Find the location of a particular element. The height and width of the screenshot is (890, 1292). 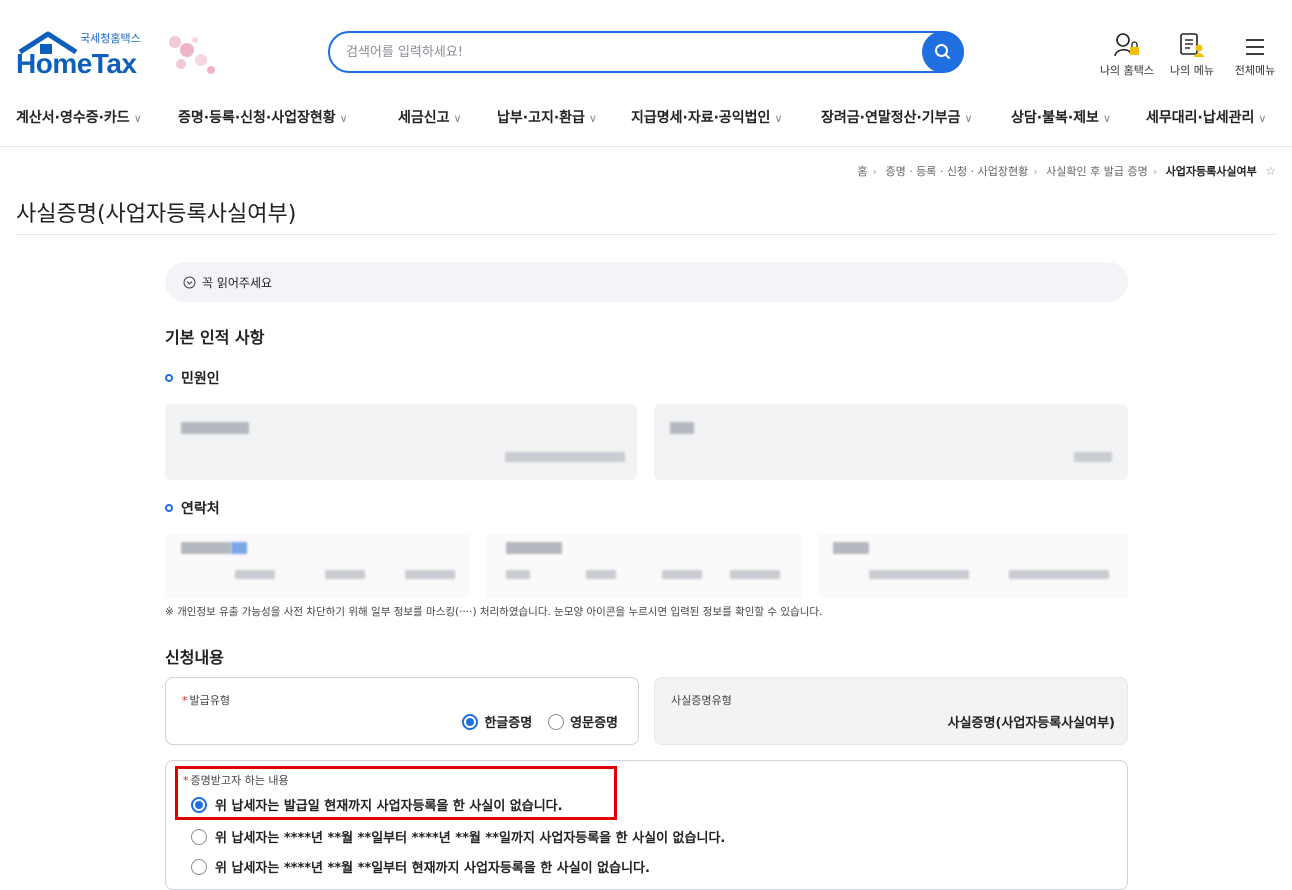

gnb-label: 계산서·영수증·카드 is located at coordinates (73, 118).